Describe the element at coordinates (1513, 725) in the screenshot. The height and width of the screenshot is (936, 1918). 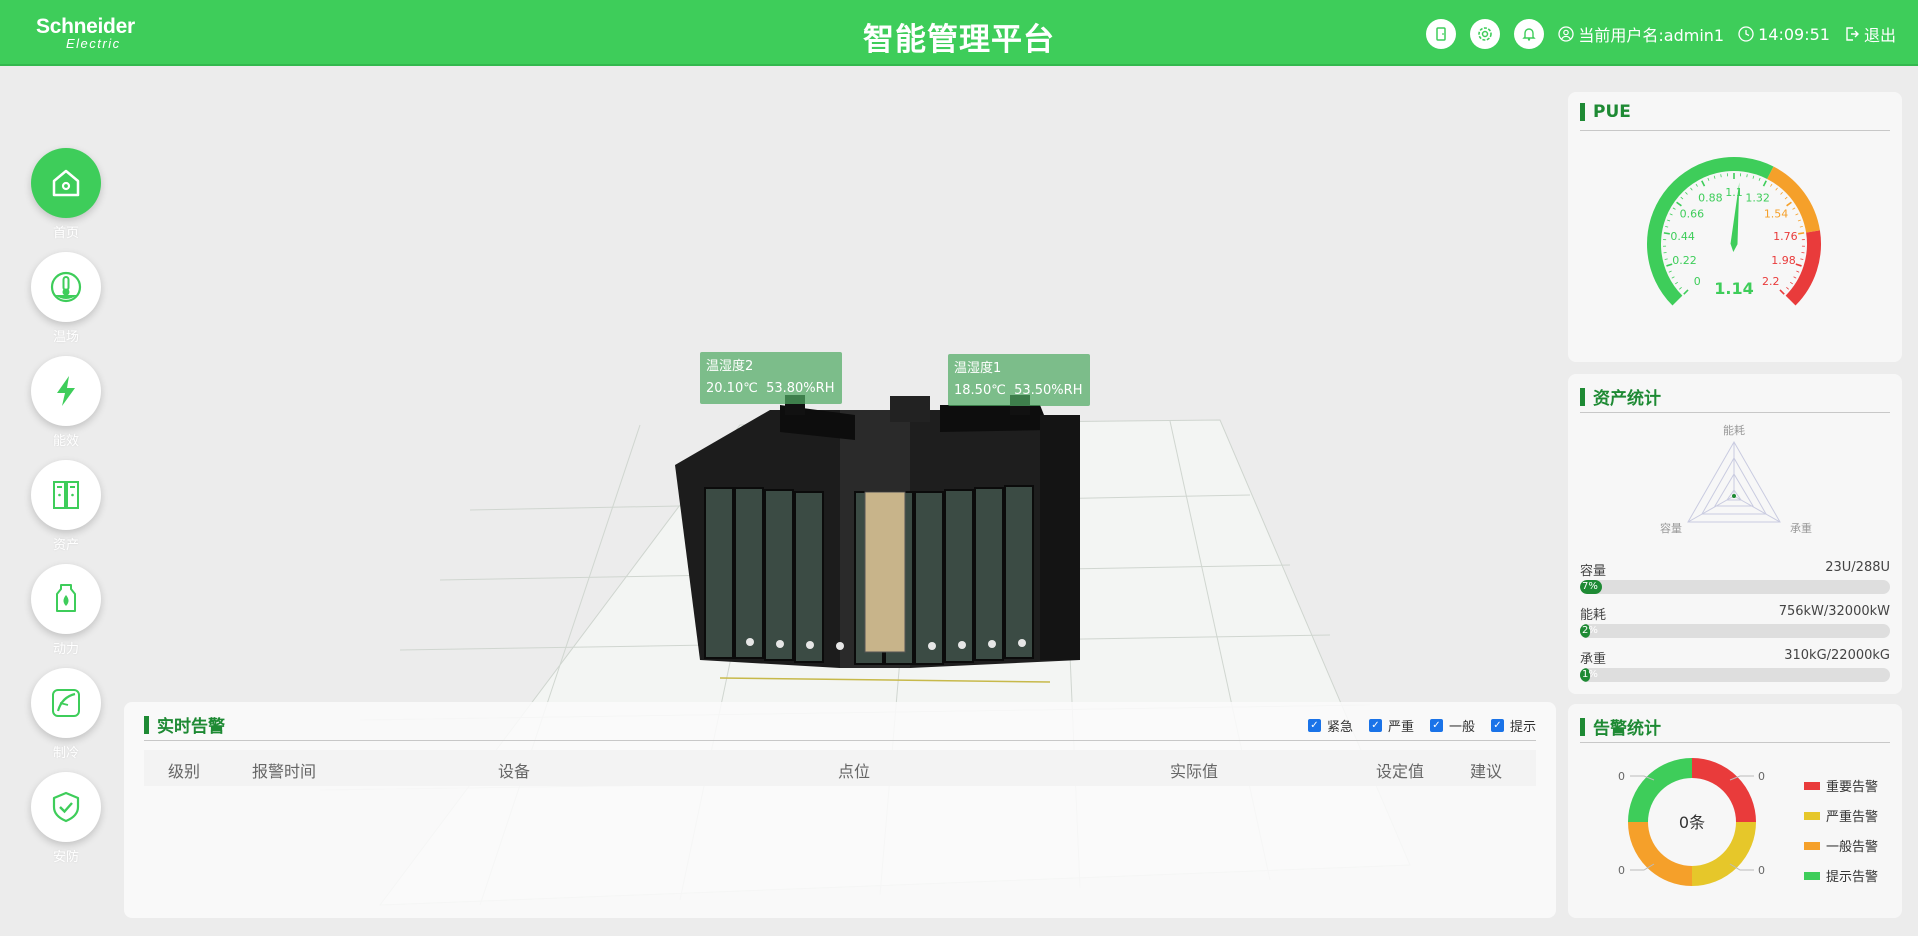
I see `filter-hint-checkbox: ✓ 提示` at that location.